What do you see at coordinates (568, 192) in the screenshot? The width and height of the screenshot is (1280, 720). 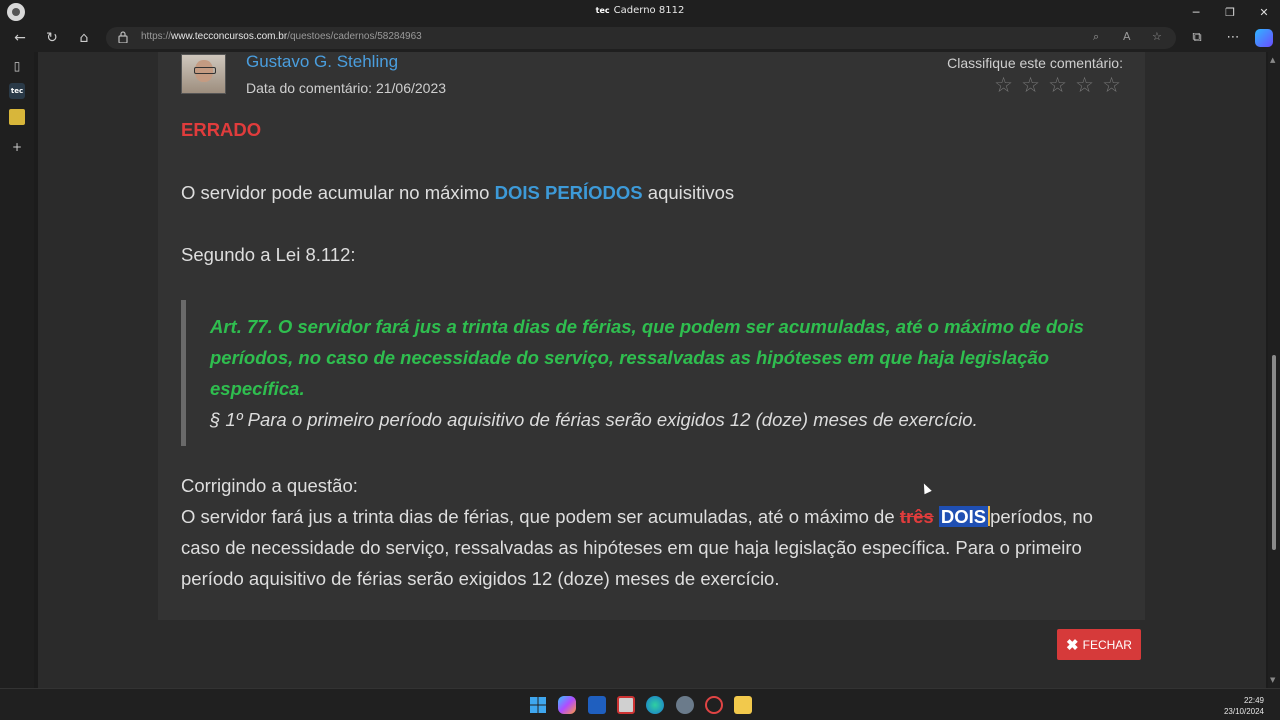 I see `highlight-dois-periodos: DOIS PERÍODOS` at bounding box center [568, 192].